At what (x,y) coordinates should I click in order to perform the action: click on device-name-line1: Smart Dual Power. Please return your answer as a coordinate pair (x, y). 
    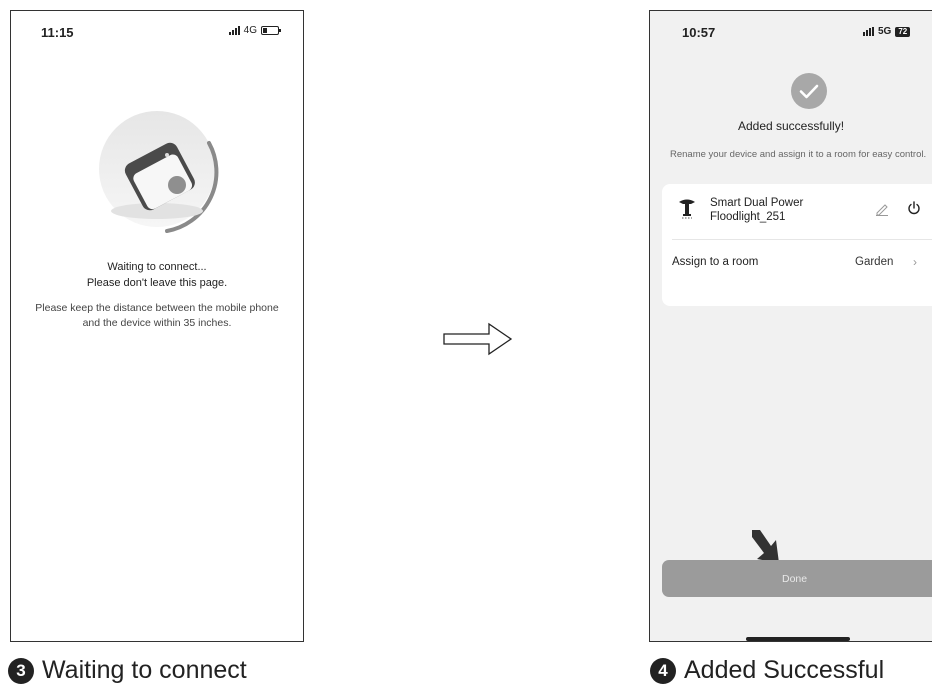
    Looking at the image, I should click on (757, 203).